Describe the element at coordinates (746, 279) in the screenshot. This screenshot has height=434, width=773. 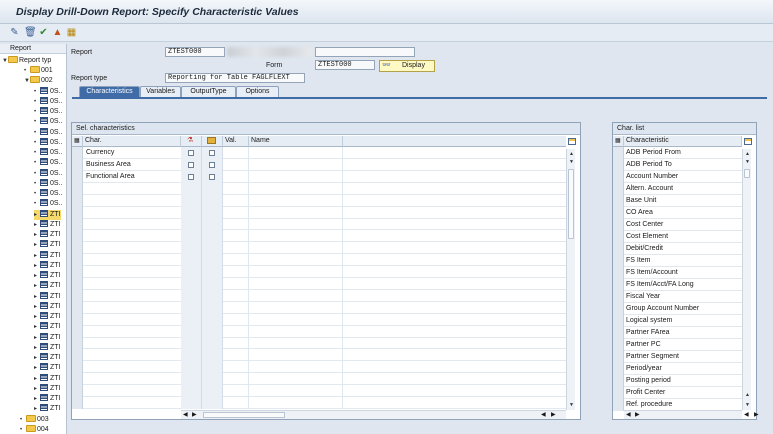
I see `char-list-vertical-scrollbar: ▲ ▼ ▲ ▼` at that location.